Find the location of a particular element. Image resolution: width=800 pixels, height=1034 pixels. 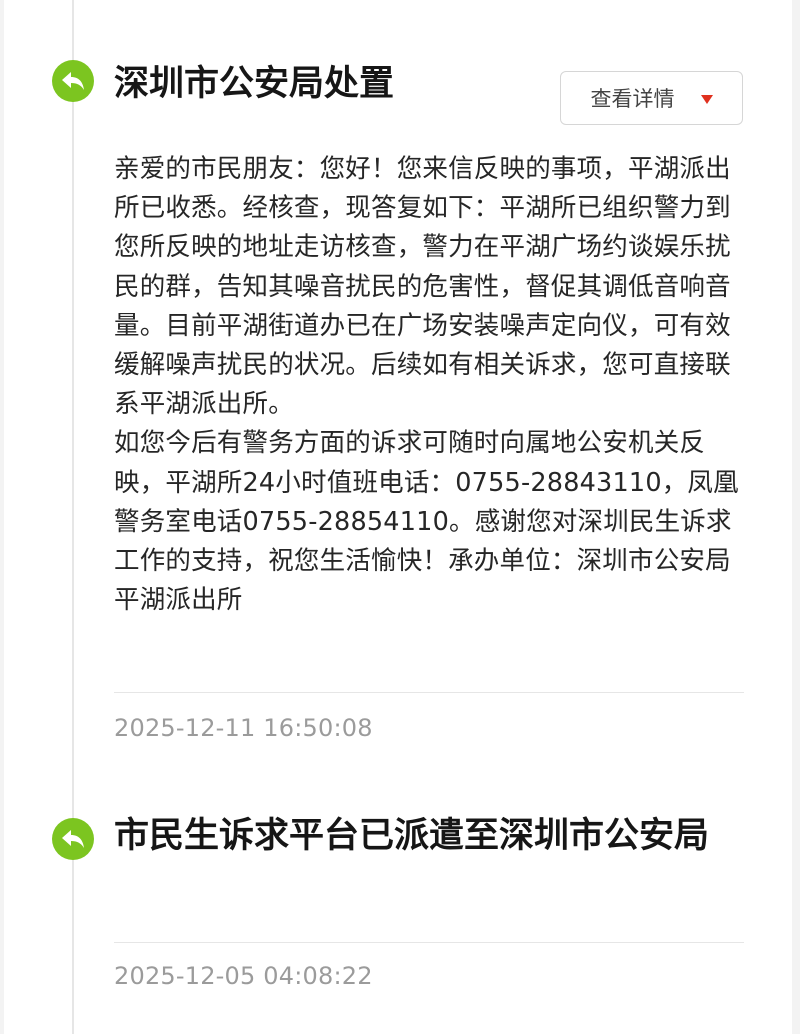

entry-title: 市民生诉求平台已派遣至深圳市公安局 is located at coordinates (412, 836).